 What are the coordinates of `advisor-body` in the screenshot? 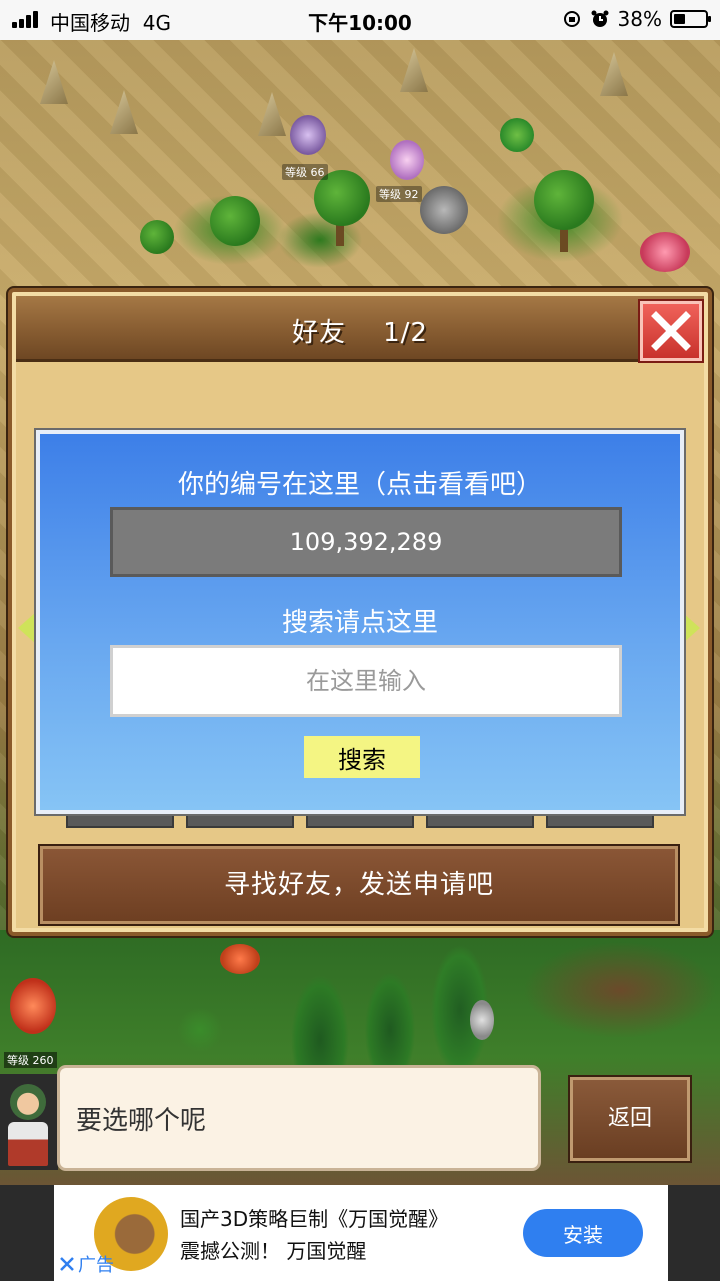 It's located at (28, 1144).